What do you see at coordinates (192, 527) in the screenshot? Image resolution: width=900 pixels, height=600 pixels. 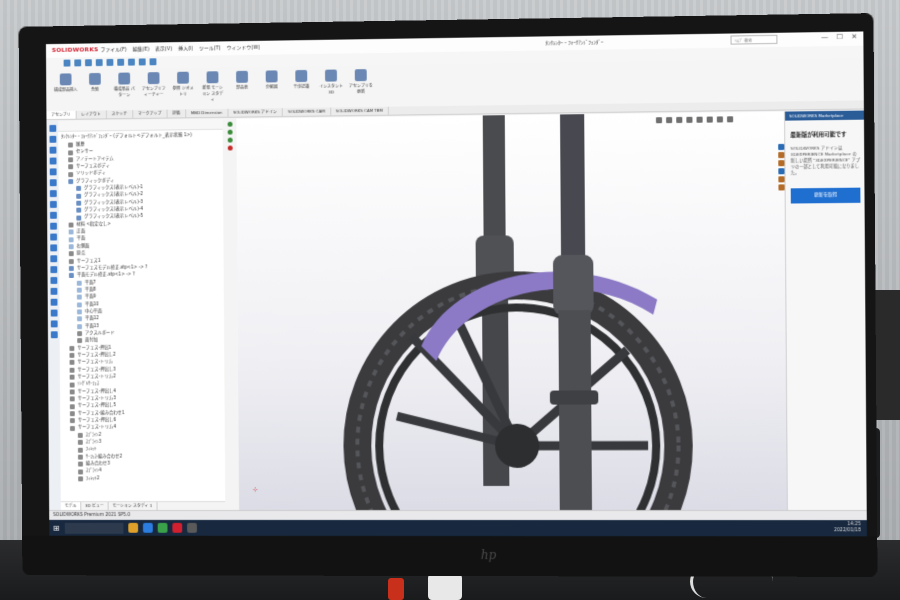 I see `app-taskbar-icon` at bounding box center [192, 527].